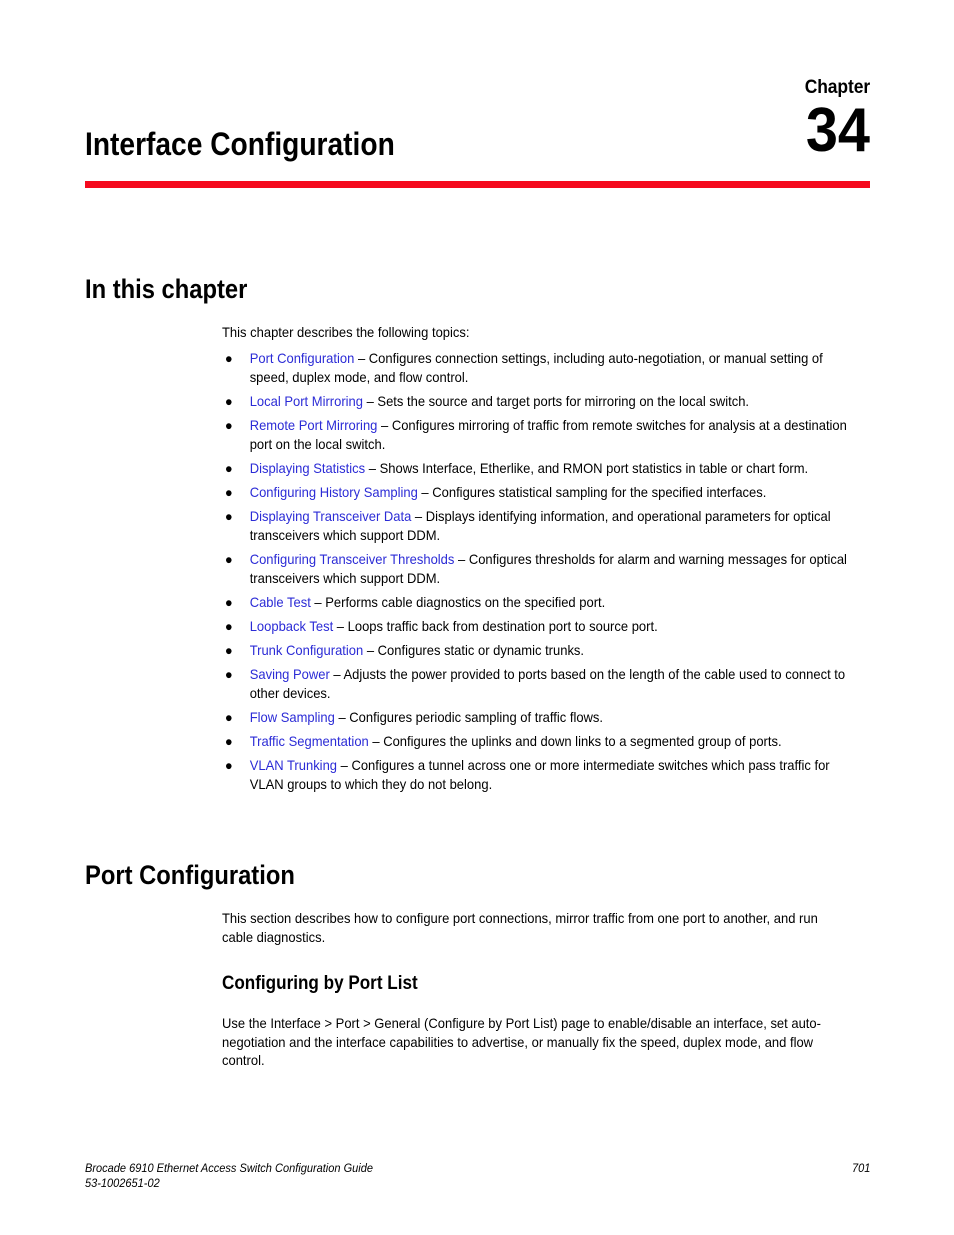 The width and height of the screenshot is (954, 1235). What do you see at coordinates (240, 144) in the screenshot?
I see `page-title: Interface Configuration` at bounding box center [240, 144].